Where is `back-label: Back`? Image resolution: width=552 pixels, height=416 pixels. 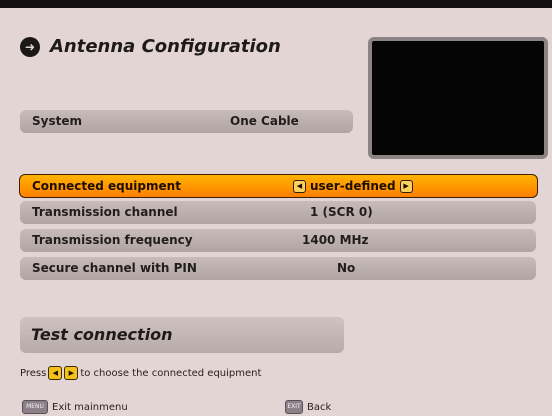 back-label: Back is located at coordinates (319, 407).